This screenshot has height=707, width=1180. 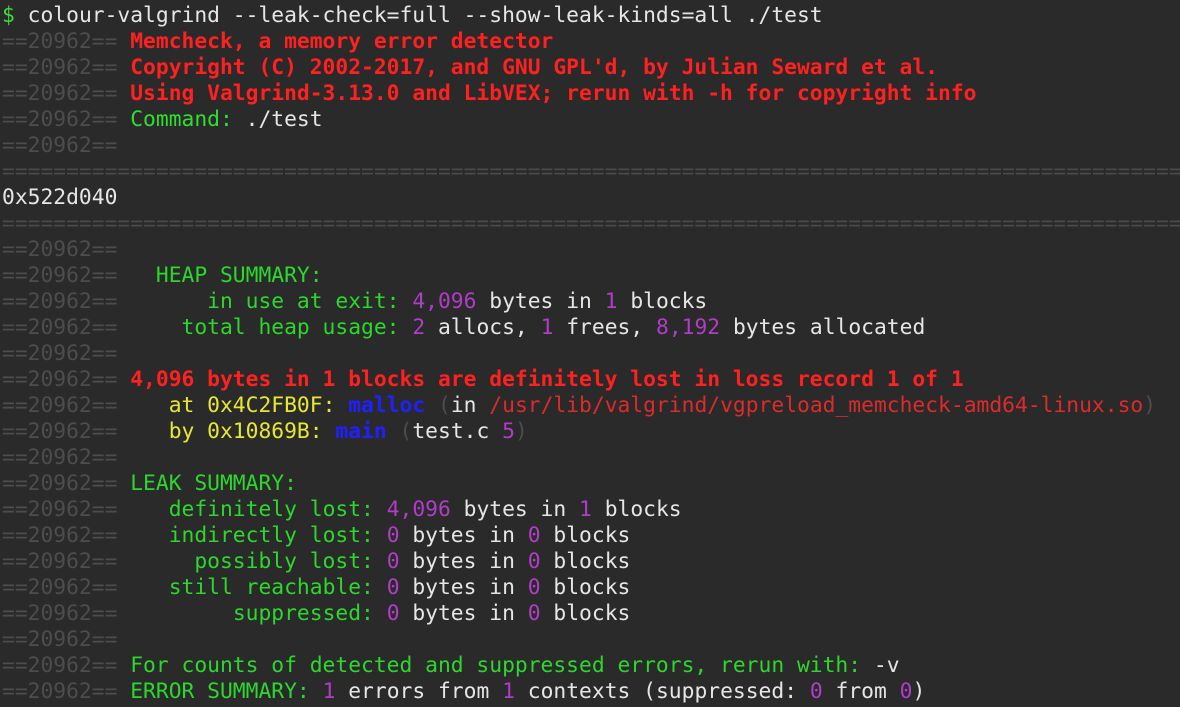 I want to click on header-title: Memcheck, a memory error detector, so click(x=342, y=41).